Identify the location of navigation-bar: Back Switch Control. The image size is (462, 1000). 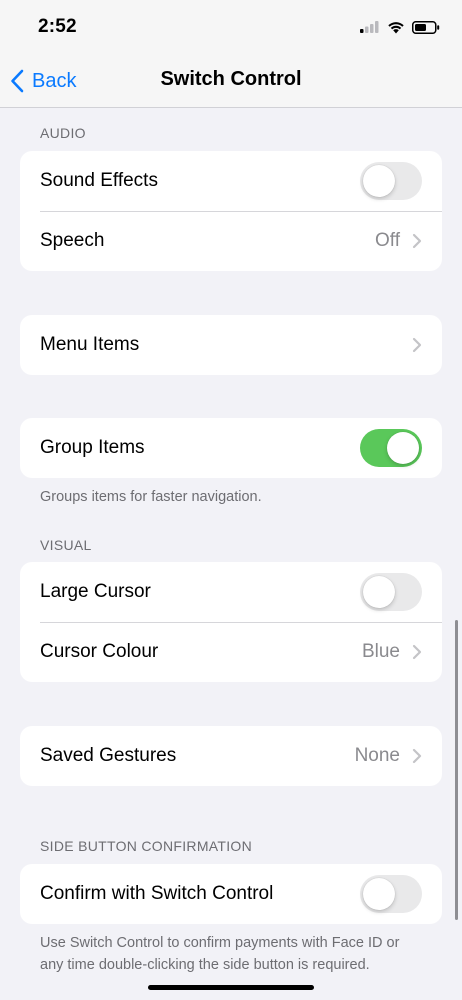
(231, 80).